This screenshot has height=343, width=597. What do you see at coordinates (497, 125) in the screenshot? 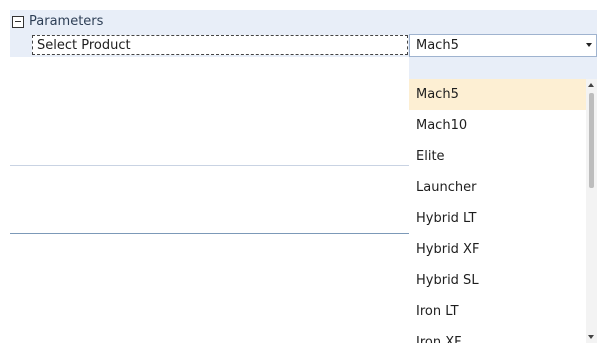
I see `dropdown-item-mach10: Mach10` at bounding box center [497, 125].